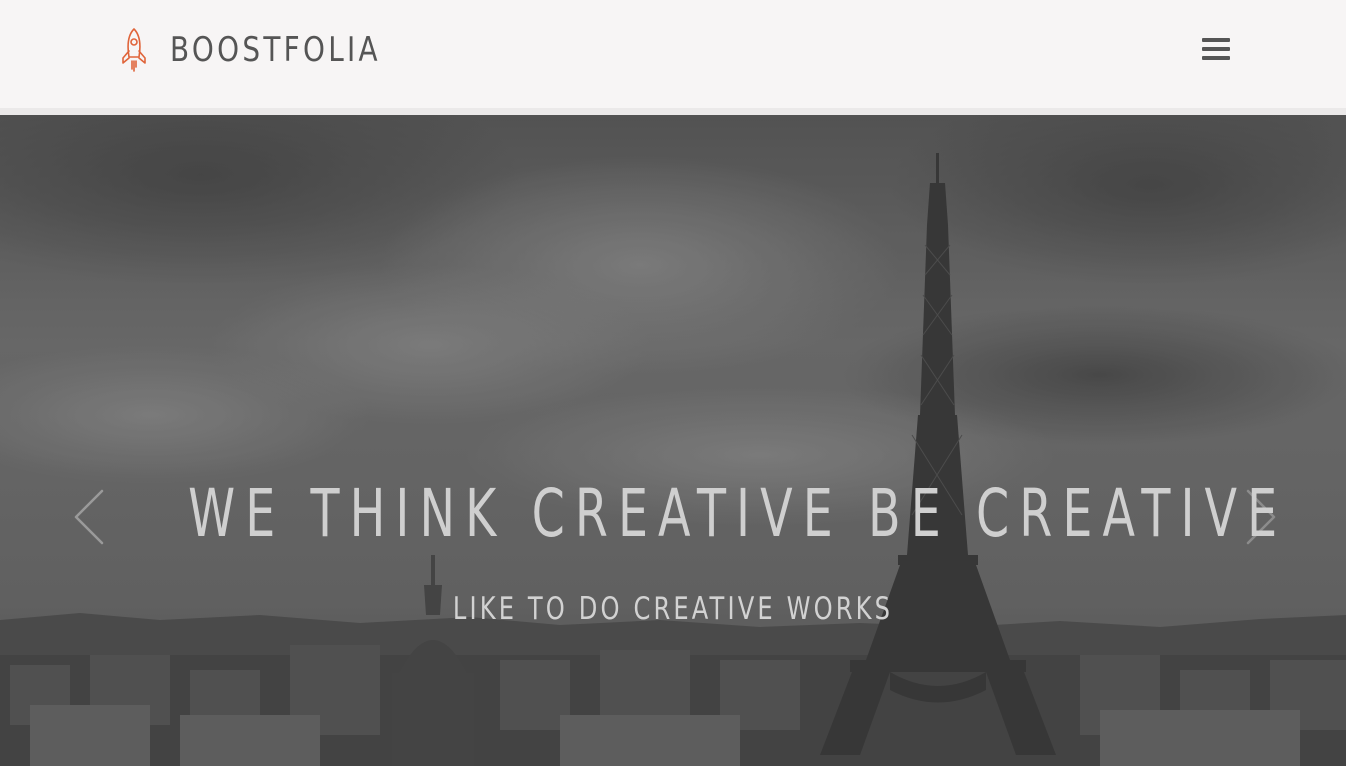  Describe the element at coordinates (738, 513) in the screenshot. I see `hero-title: WE THINK CREATIVE BE CREATIVE` at that location.